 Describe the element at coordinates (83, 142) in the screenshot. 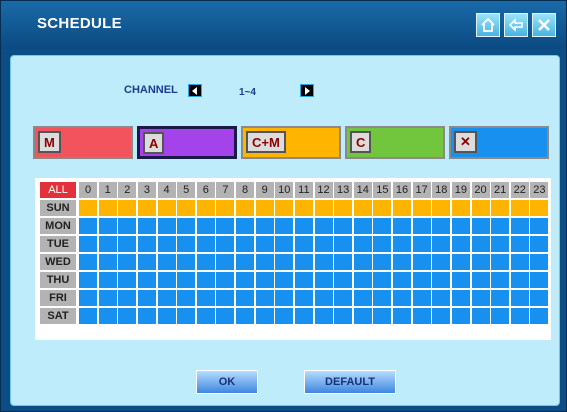

I see `mode-button-m: M` at that location.